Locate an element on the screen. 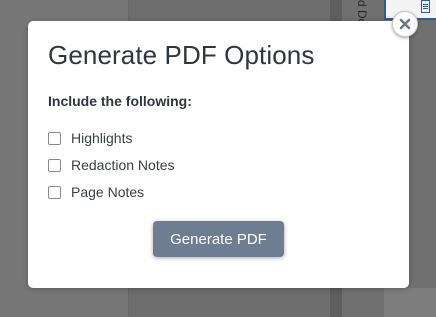  highlights-label: Highlights is located at coordinates (102, 138).